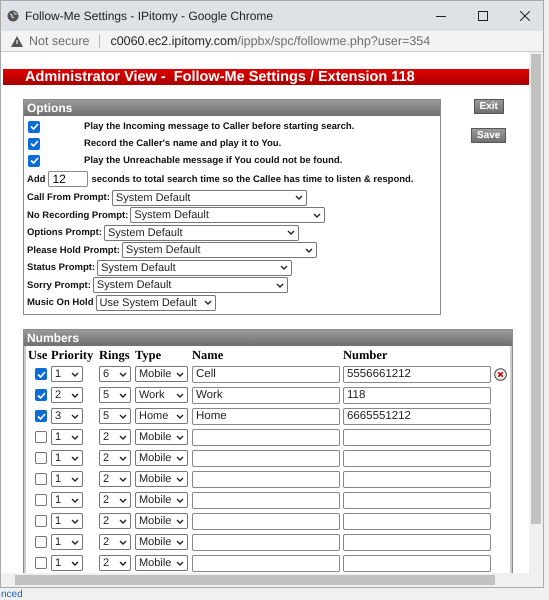 This screenshot has width=549, height=600. What do you see at coordinates (72, 355) in the screenshot?
I see `column-header: Priority` at bounding box center [72, 355].